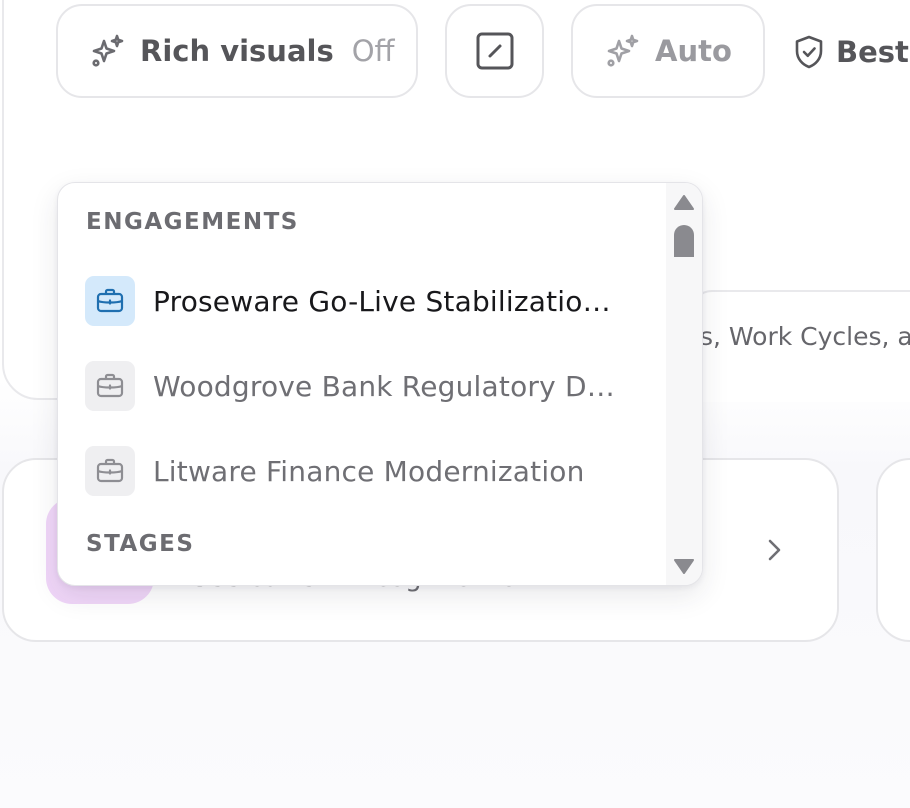 The height and width of the screenshot is (808, 910). I want to click on rich-visuals-toggle: Rich visuals Off, so click(237, 51).